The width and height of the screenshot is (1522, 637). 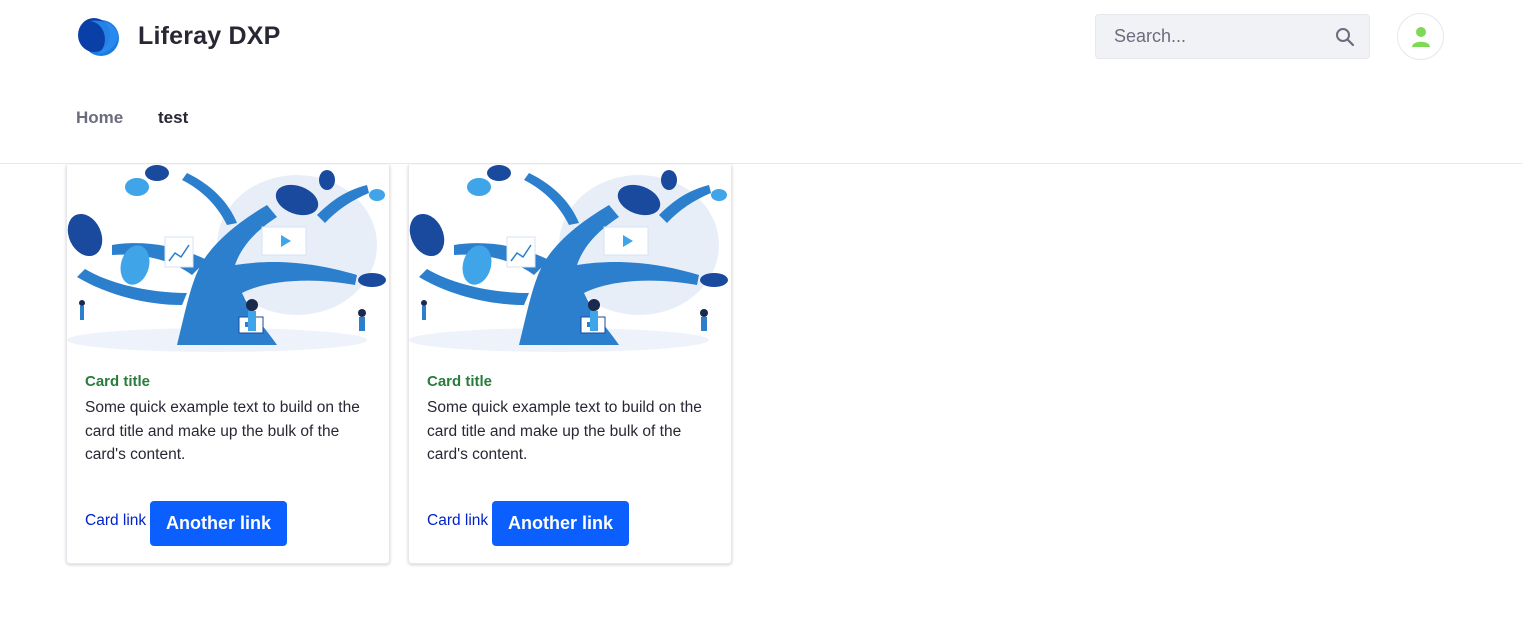 I want to click on nav-item-home: Home, so click(x=99, y=118).